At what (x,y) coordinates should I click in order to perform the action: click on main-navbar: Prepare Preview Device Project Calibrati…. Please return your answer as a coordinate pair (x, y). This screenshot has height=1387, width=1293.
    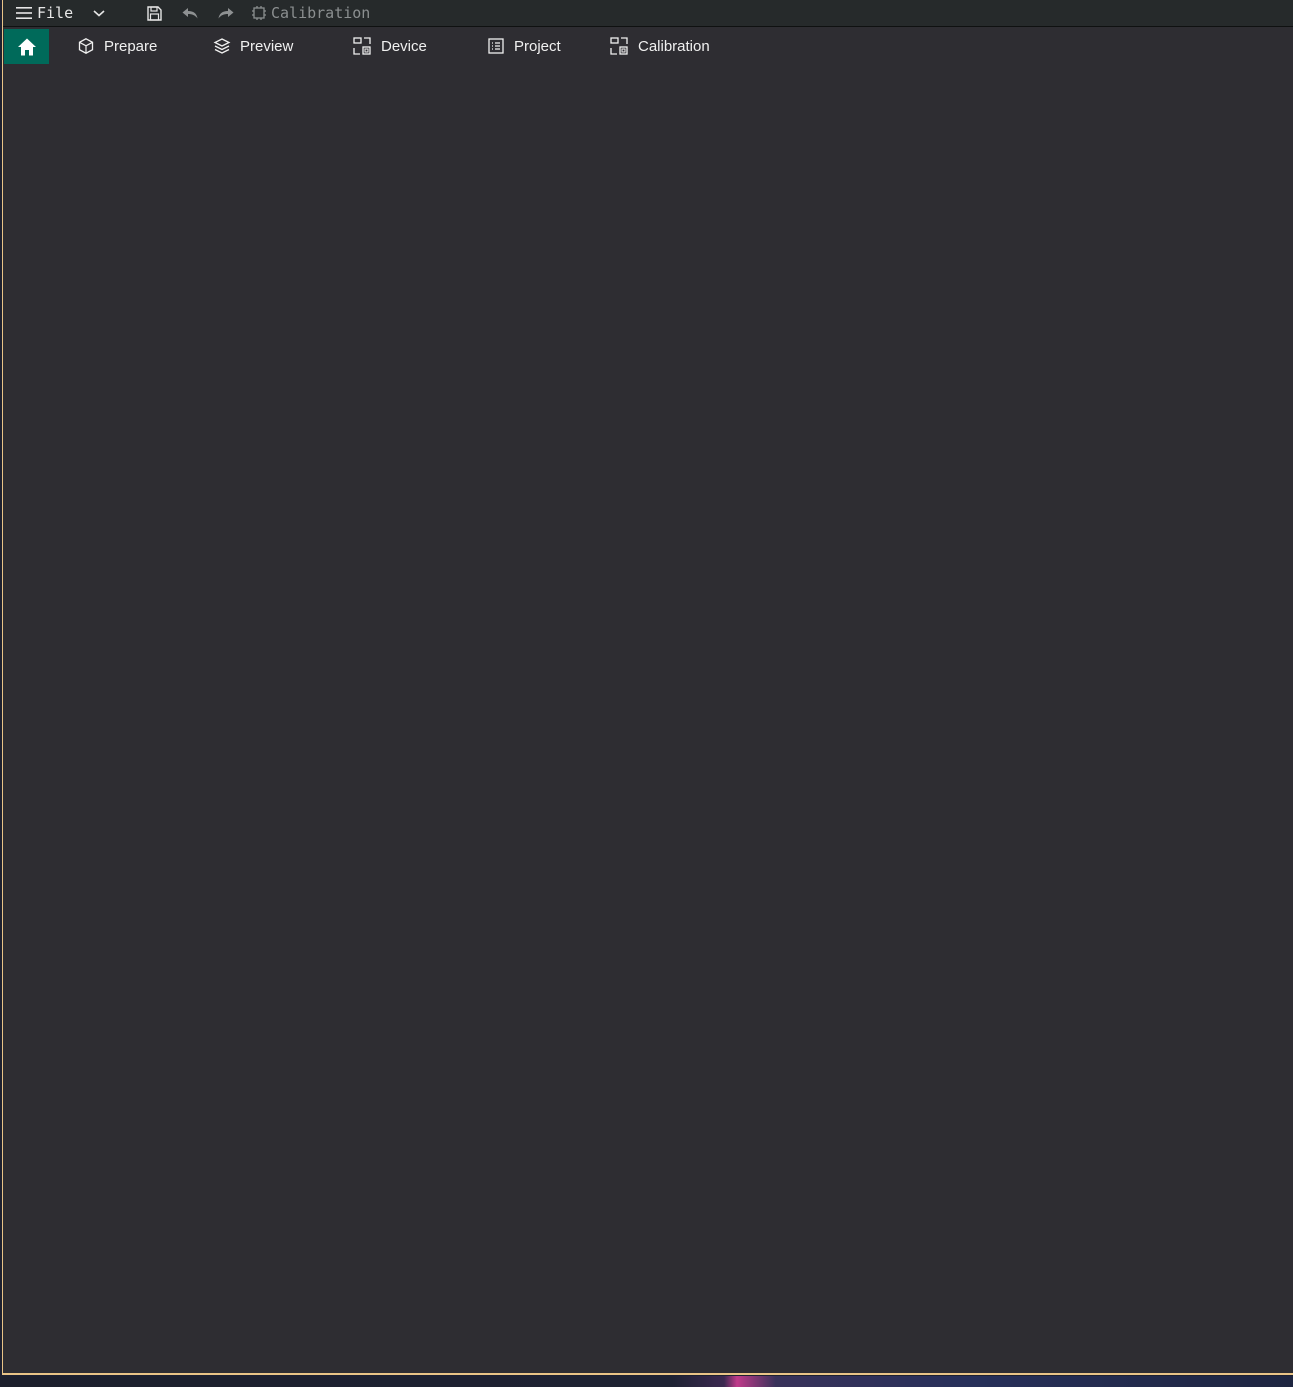
    Looking at the image, I should click on (648, 46).